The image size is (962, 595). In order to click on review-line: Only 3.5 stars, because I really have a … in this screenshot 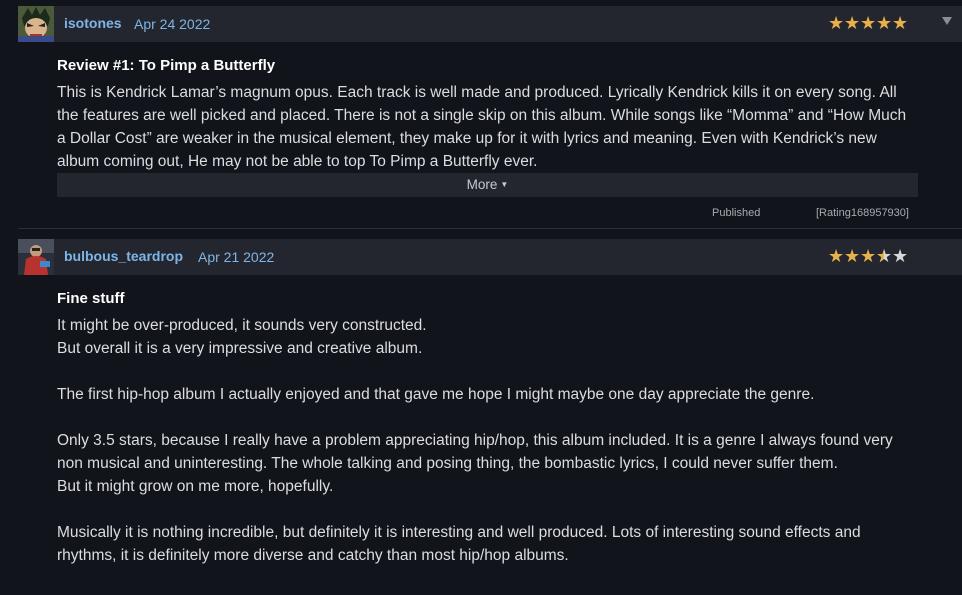, I will do `click(475, 452)`.